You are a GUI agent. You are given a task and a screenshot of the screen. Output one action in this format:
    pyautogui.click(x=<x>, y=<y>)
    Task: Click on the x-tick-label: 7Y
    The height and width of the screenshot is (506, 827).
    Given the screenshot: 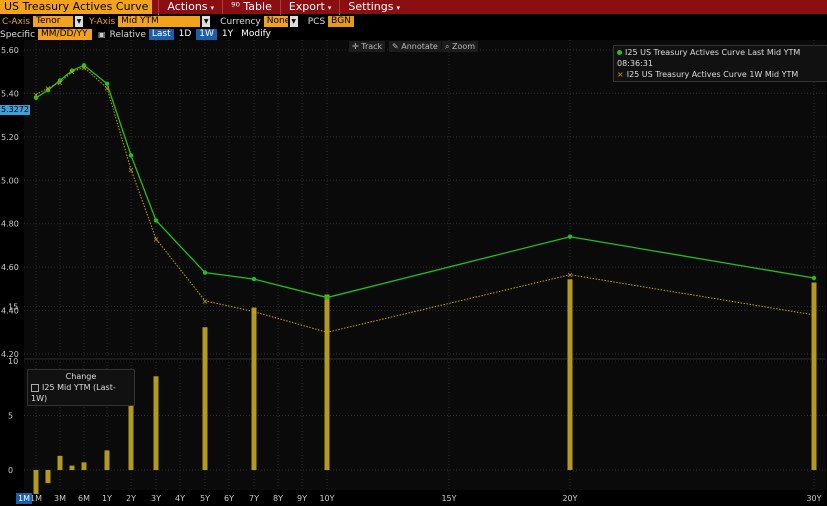 What is the action you would take?
    pyautogui.click(x=254, y=498)
    